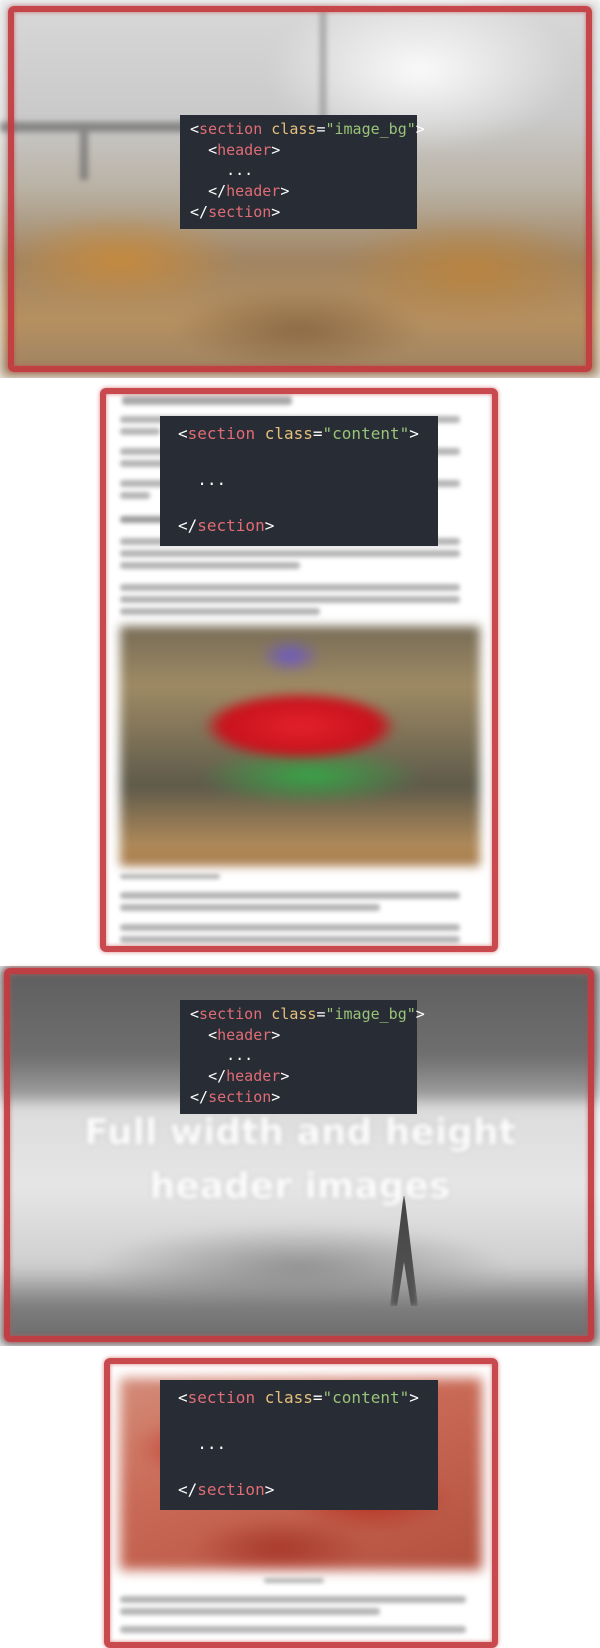 This screenshot has height=1648, width=600. I want to click on blurred-heading, so click(207, 400).